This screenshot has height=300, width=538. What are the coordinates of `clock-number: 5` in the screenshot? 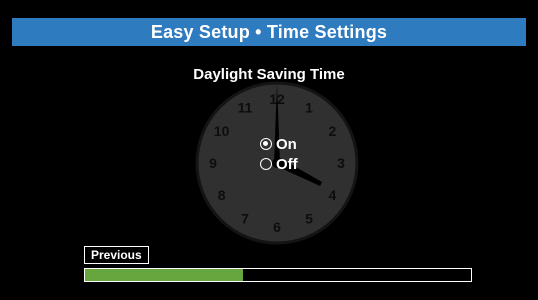 It's located at (309, 218).